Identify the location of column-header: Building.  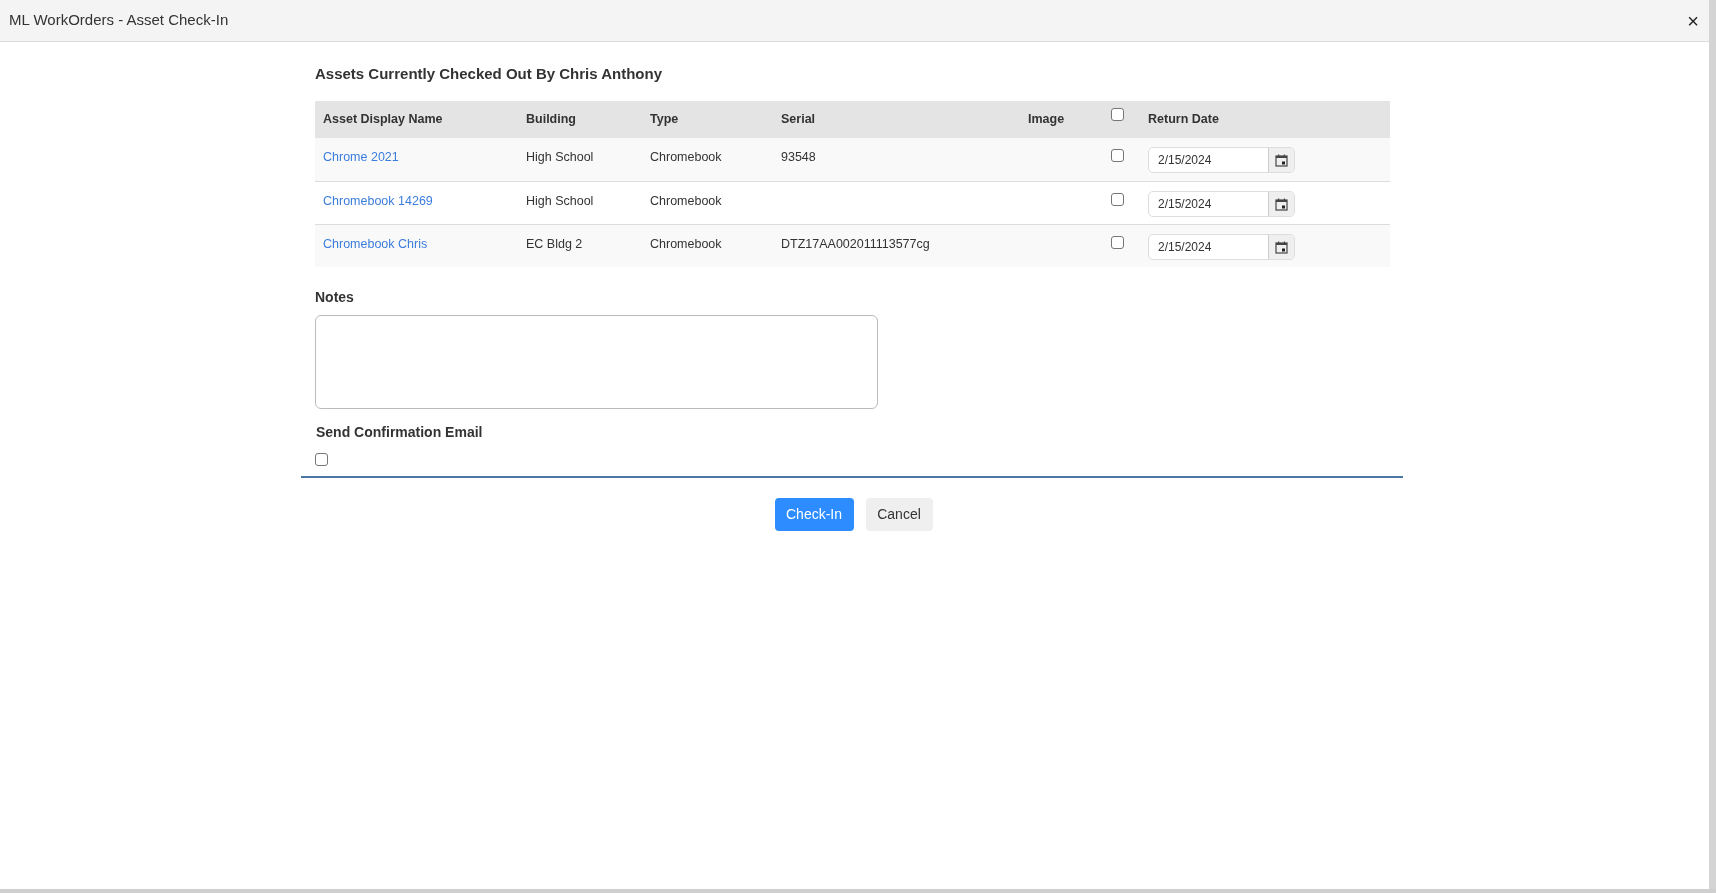
(551, 120).